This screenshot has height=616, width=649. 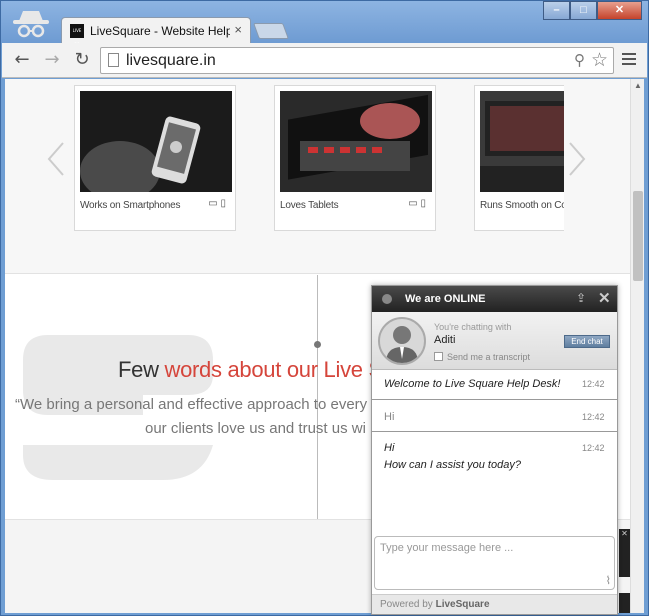 What do you see at coordinates (624, 603) in the screenshot?
I see `side-tab-lower` at bounding box center [624, 603].